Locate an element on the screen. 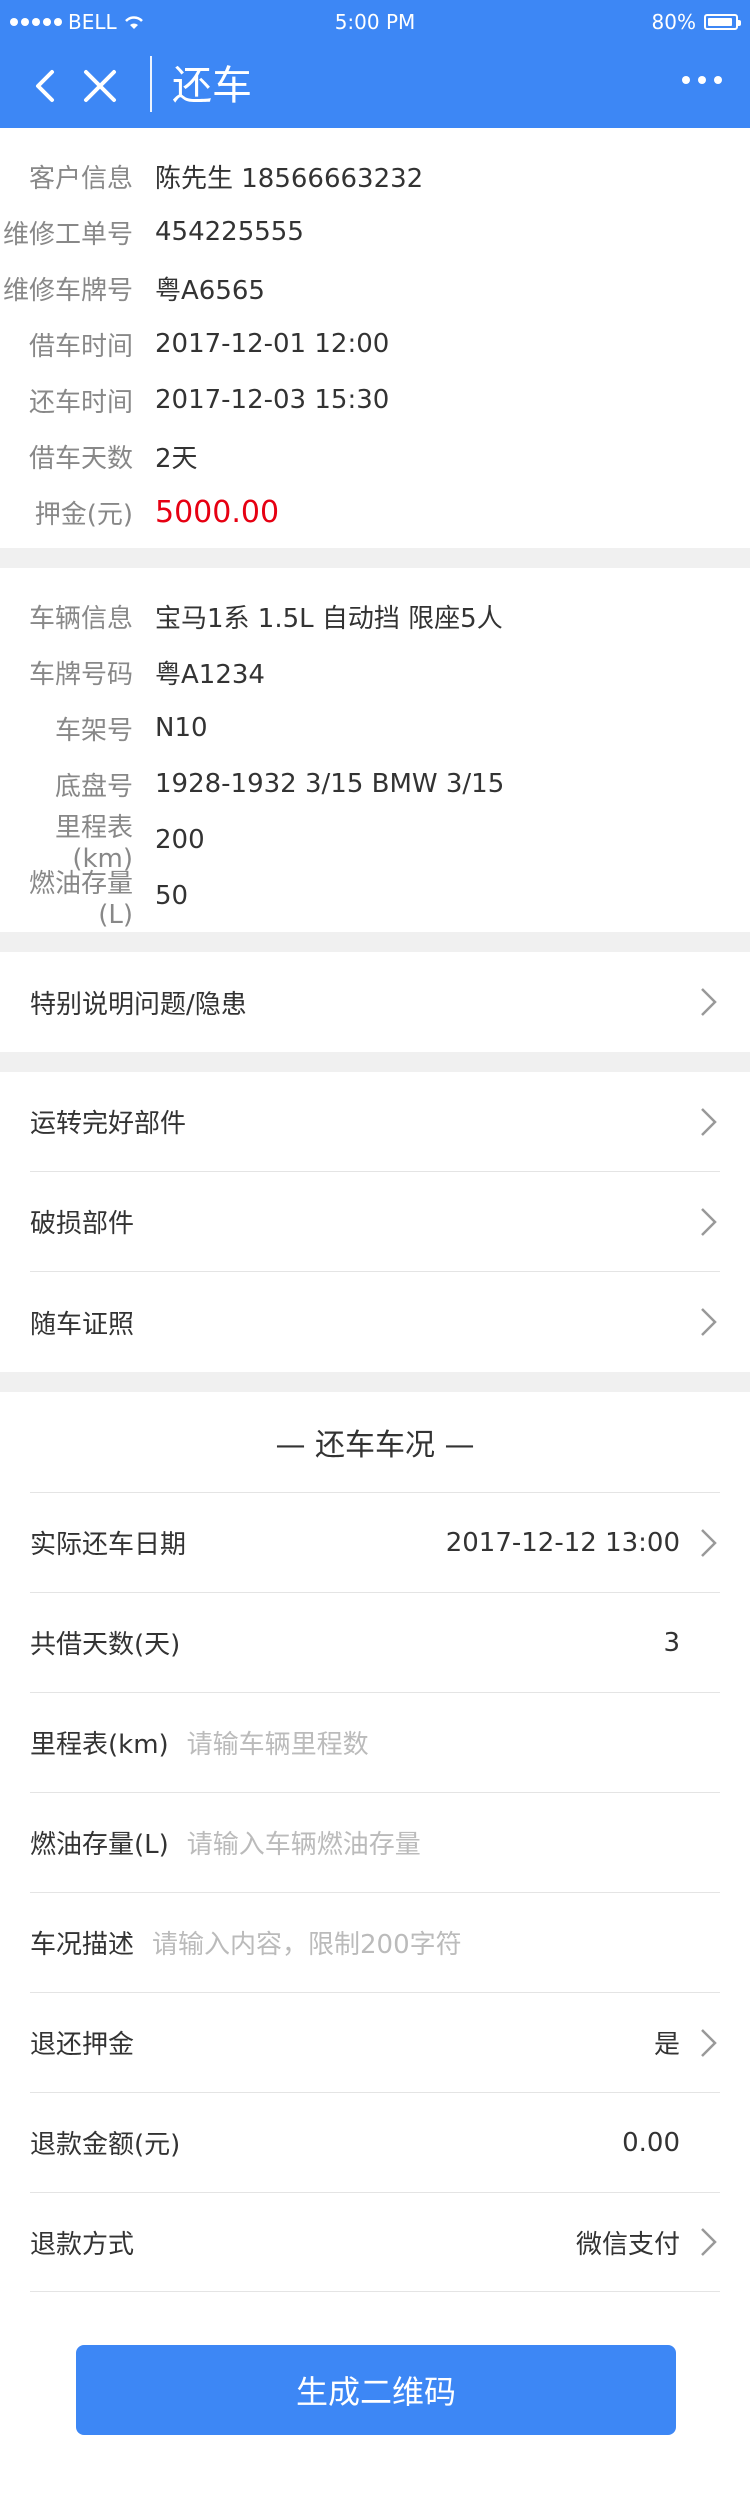 This screenshot has height=2495, width=750. info-row-plate: 车牌号码 粤A1234 is located at coordinates (375, 672).